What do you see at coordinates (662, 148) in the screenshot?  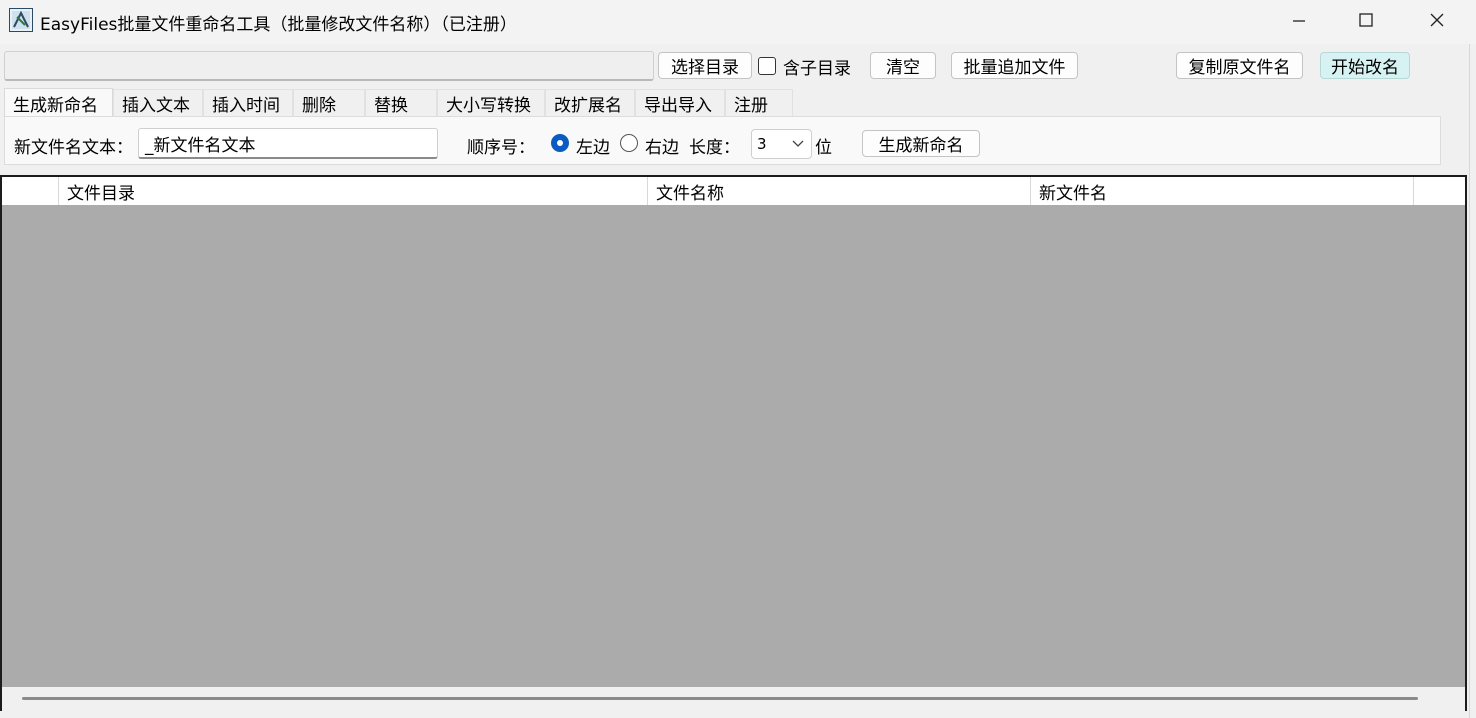 I see `right-side-label: 右边` at bounding box center [662, 148].